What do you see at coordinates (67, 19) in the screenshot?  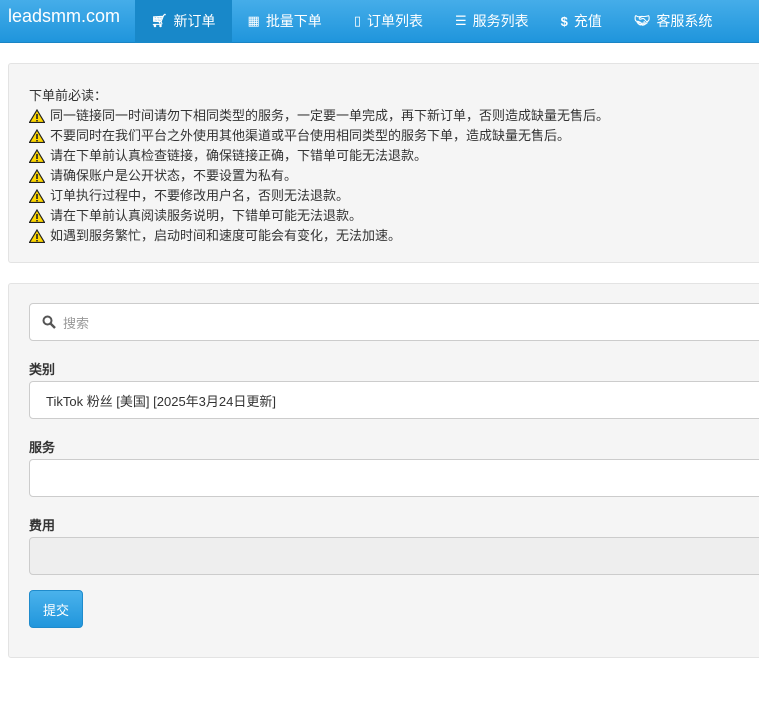 I see `brand-logo: leadsmm.com` at bounding box center [67, 19].